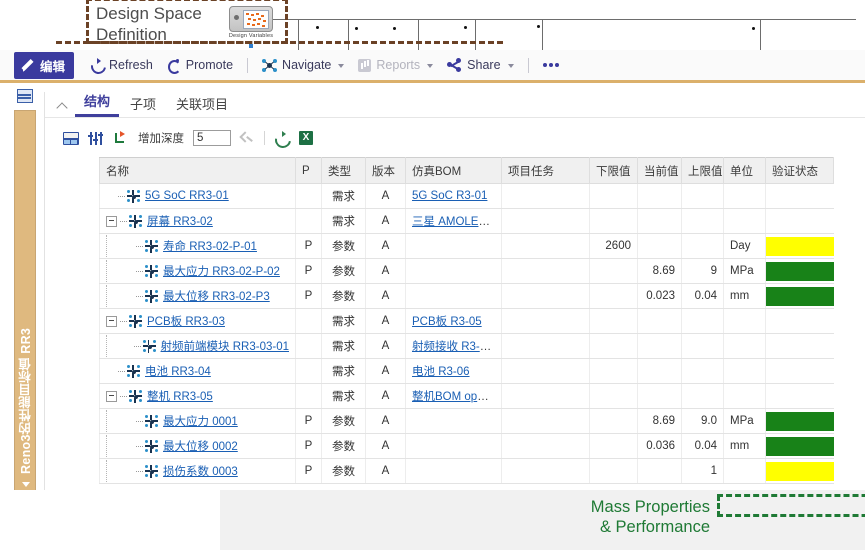 The image size is (865, 550). Describe the element at coordinates (97, 103) in the screenshot. I see `tab-structure: 结构` at that location.